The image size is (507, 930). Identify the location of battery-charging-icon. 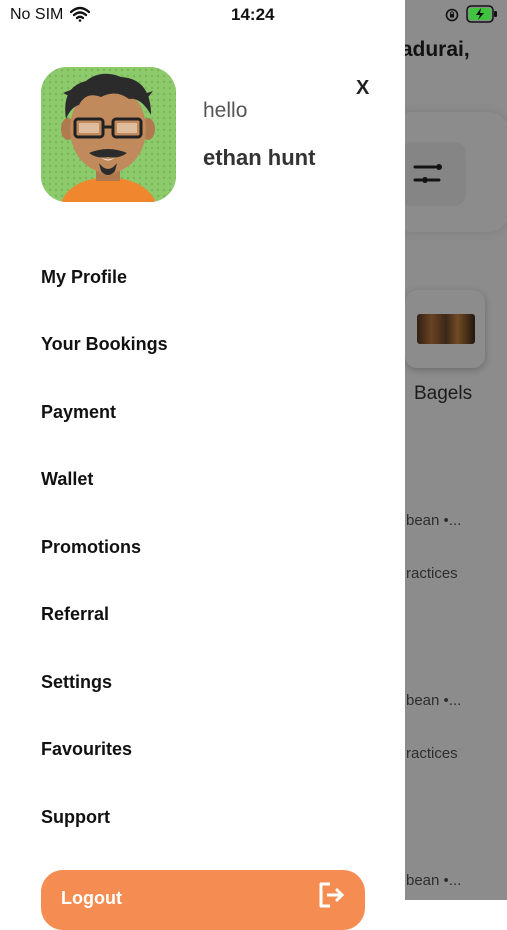
(481, 14).